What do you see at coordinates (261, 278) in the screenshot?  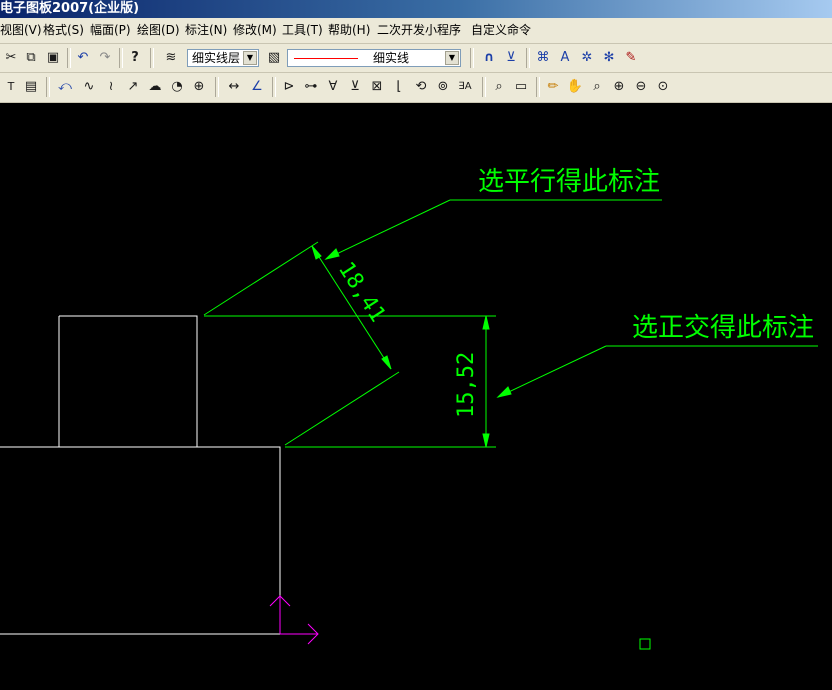 I see `extension-line-upper` at bounding box center [261, 278].